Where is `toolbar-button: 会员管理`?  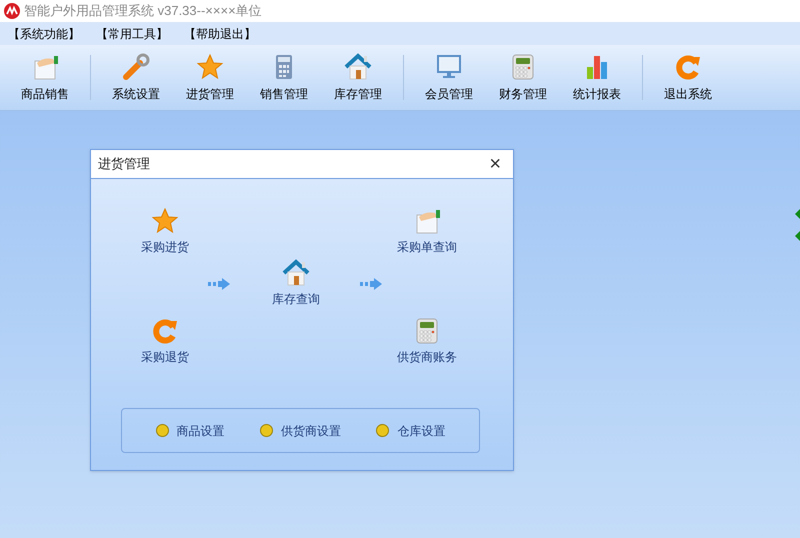
toolbar-button: 会员管理 is located at coordinates (449, 77).